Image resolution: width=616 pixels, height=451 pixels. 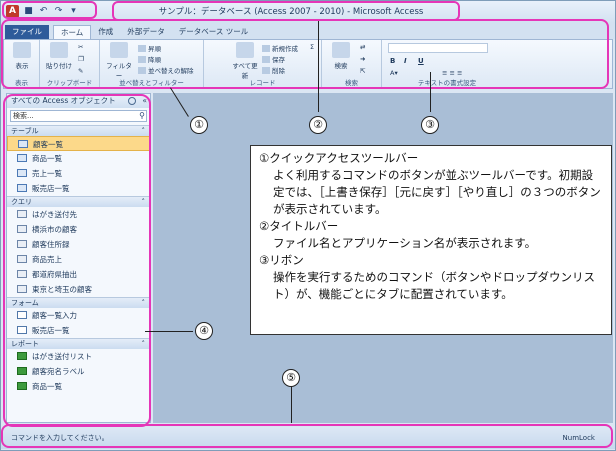 What do you see at coordinates (430, 125) in the screenshot?
I see `callout-3: ③` at bounding box center [430, 125].